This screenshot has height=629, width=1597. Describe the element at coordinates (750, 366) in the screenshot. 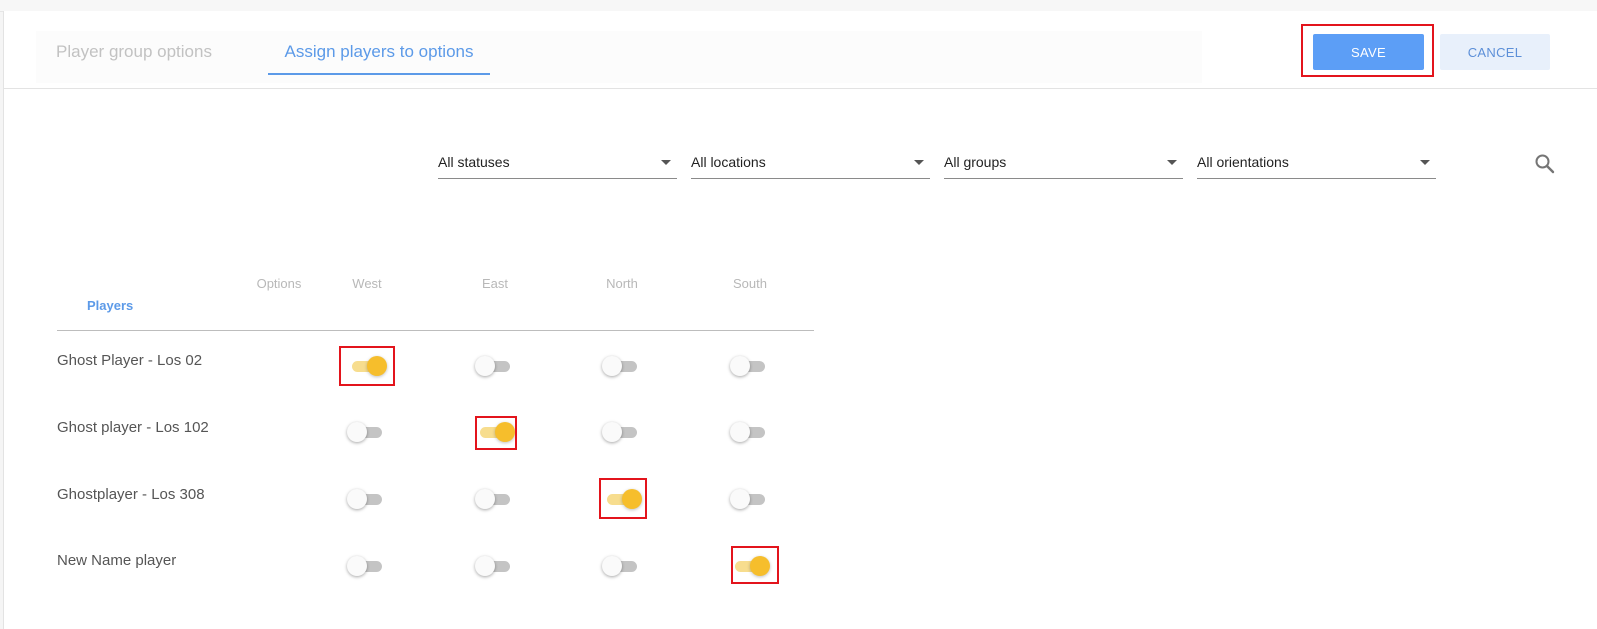

I see `toggle-ghost-player-los-02-south` at that location.